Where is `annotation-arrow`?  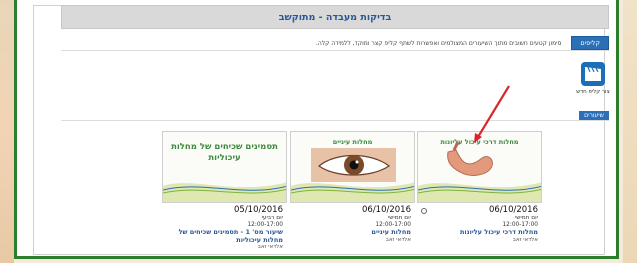
annotation-arrow is located at coordinates (492, 114).